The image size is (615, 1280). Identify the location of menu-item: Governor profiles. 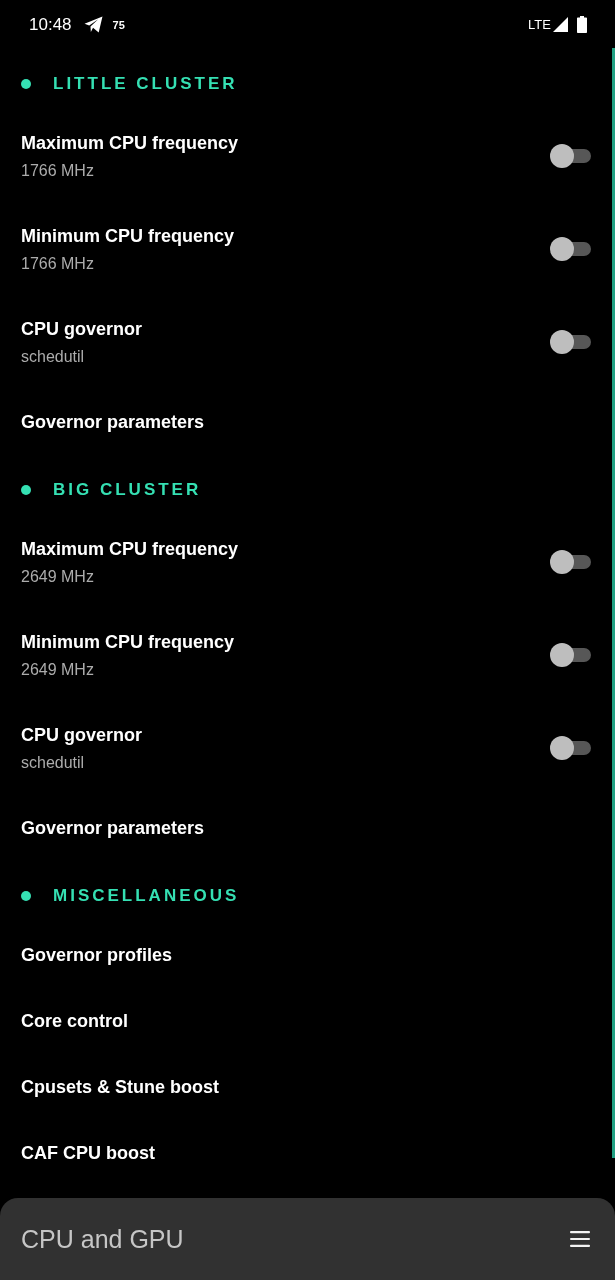
(97, 955).